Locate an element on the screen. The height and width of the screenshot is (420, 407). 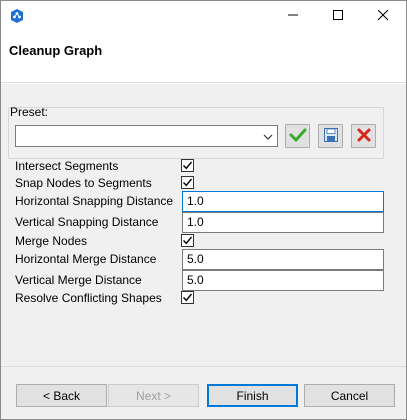
cancel-button: Cancel is located at coordinates (349, 395).